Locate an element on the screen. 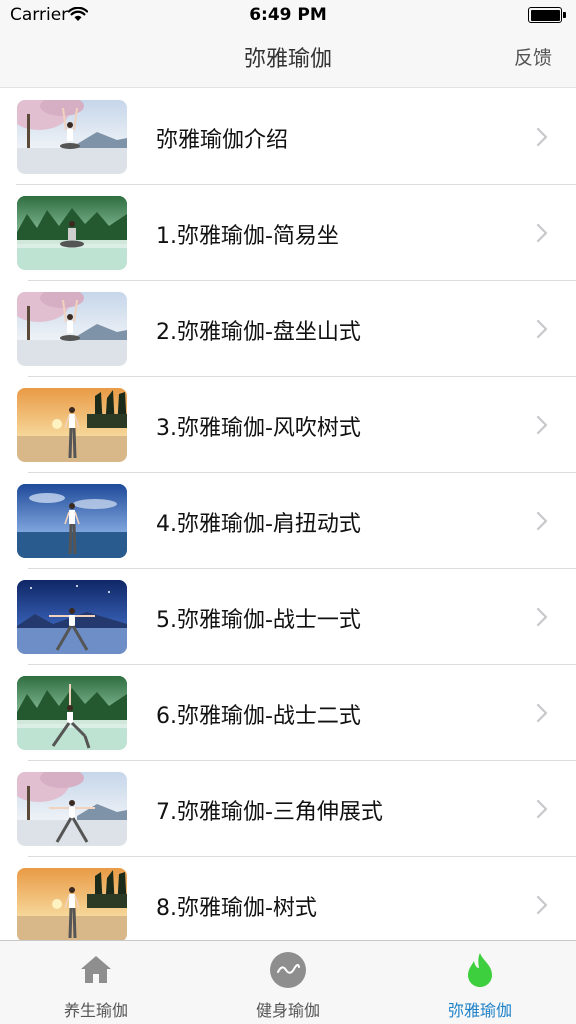 This screenshot has height=1024, width=576. lesson-row: 8.弥雅瑜伽-树式 is located at coordinates (288, 898).